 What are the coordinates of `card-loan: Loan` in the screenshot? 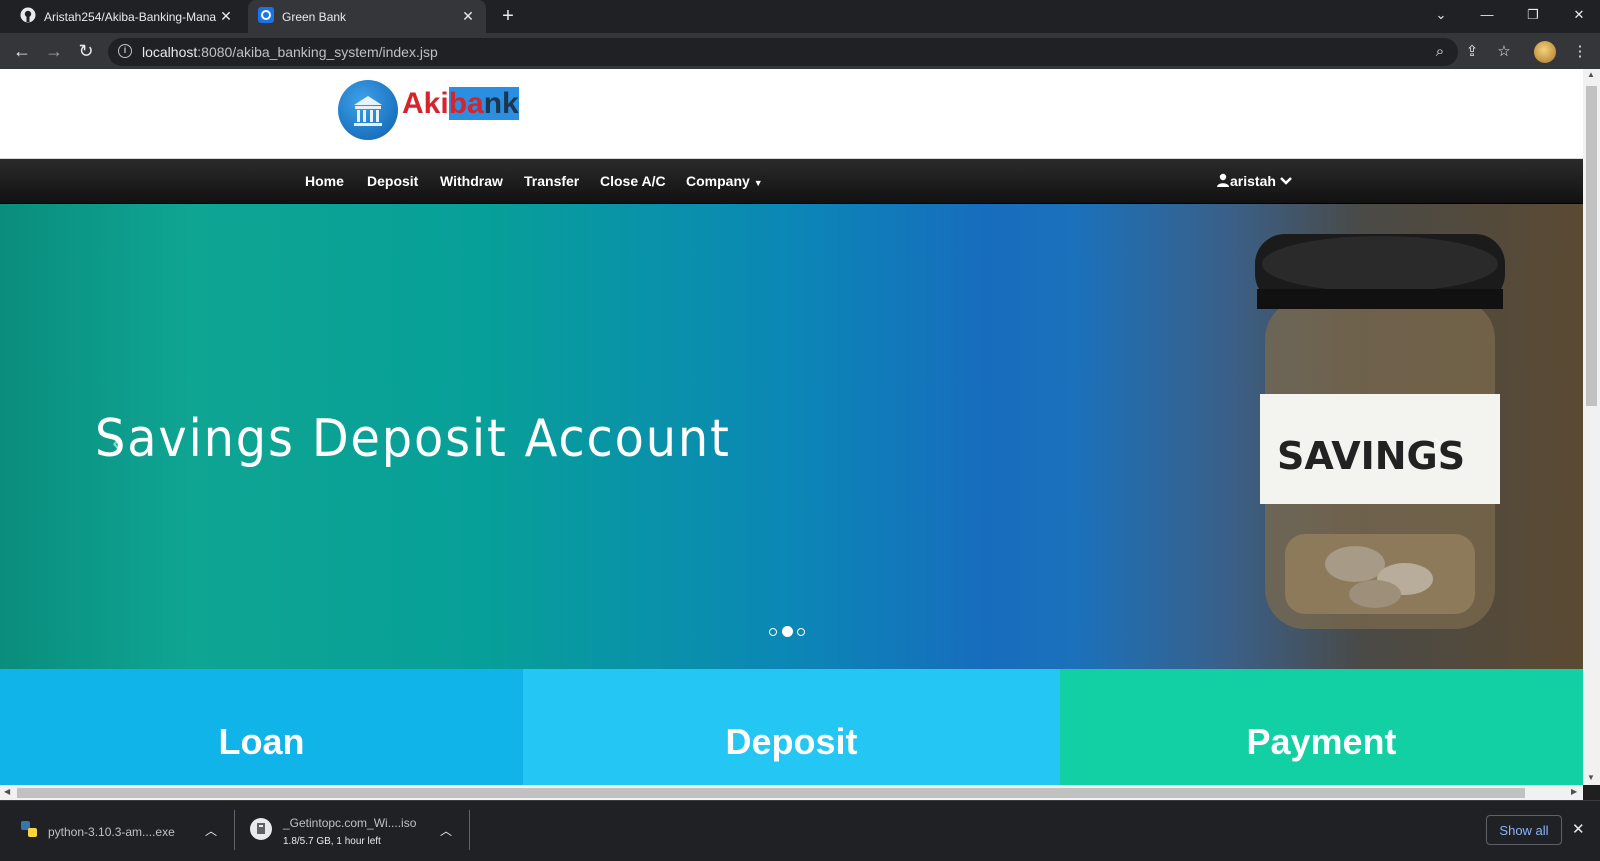 It's located at (261, 727).